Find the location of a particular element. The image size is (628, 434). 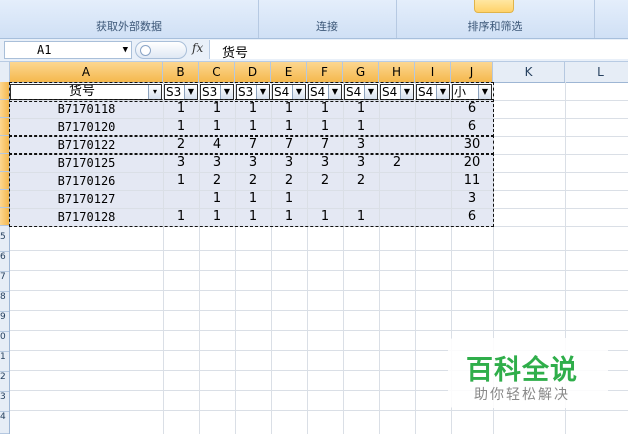

insert-function-icon: fx is located at coordinates (197, 48).